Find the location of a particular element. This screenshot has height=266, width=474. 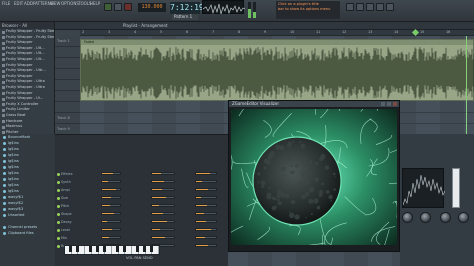

browser-button is located at coordinates (390, 7).